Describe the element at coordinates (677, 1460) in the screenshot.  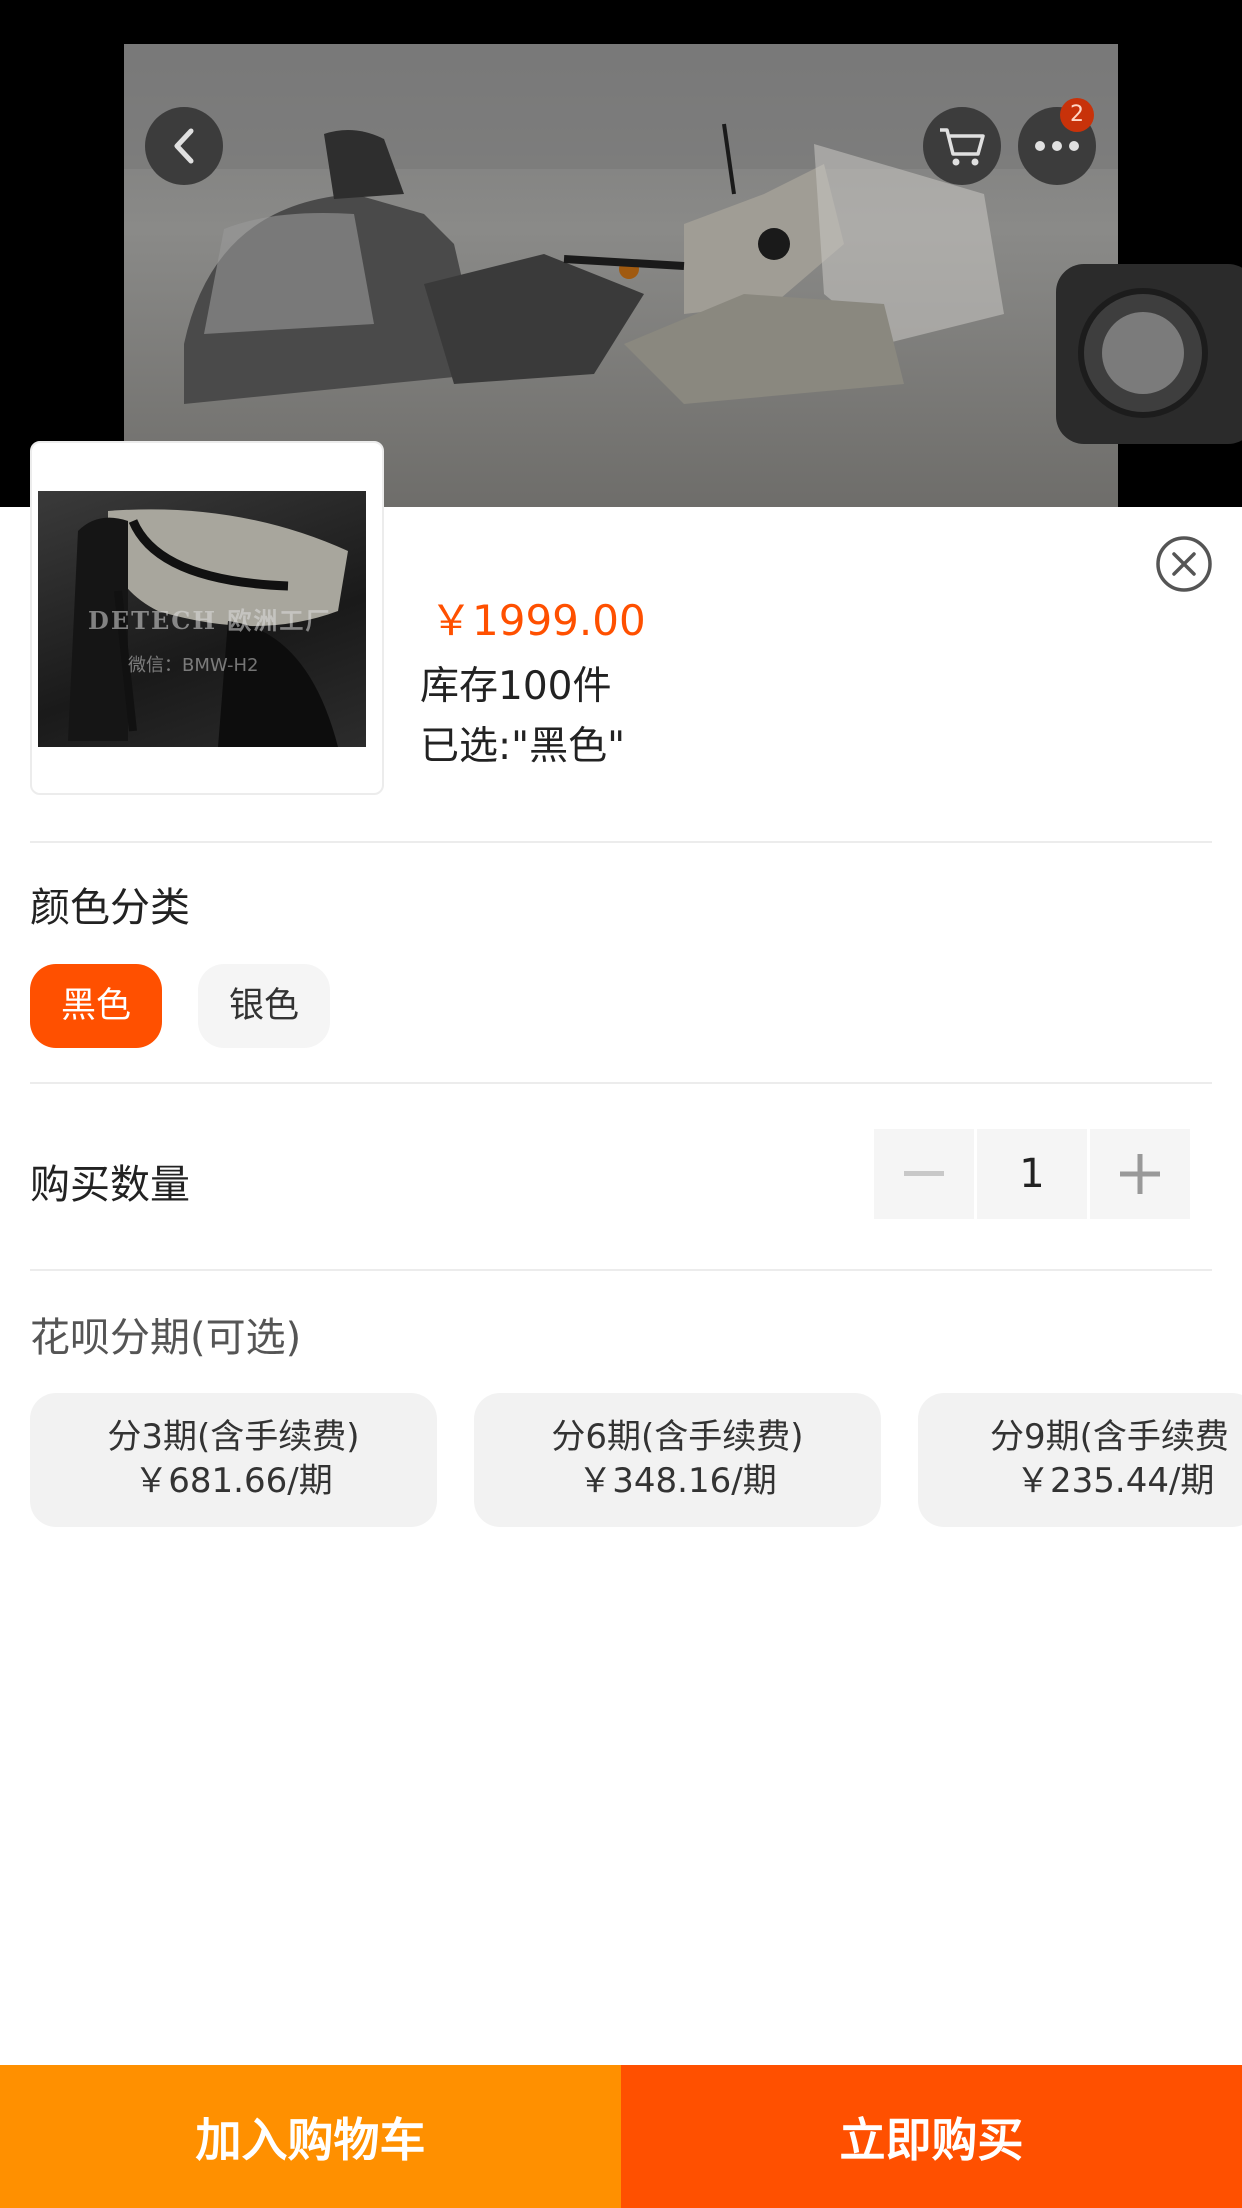
I see `installment-plan-6: 分6期(含手续费) ￥348.16/期` at that location.